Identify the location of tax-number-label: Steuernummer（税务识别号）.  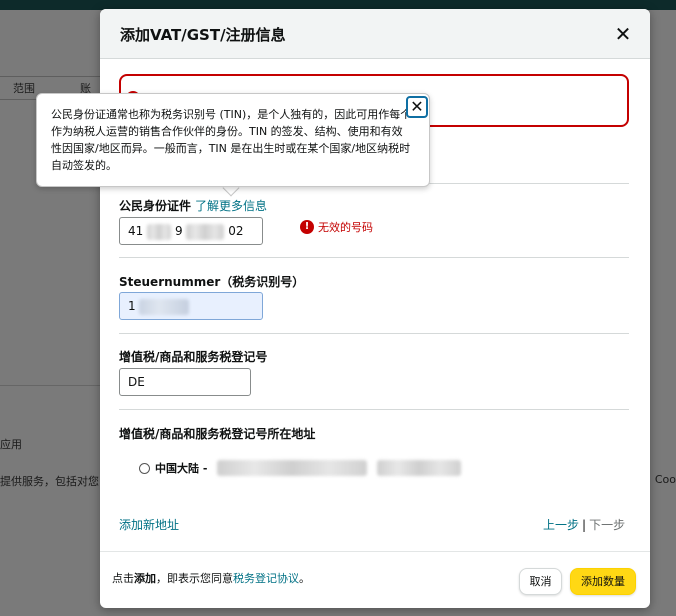
(212, 282).